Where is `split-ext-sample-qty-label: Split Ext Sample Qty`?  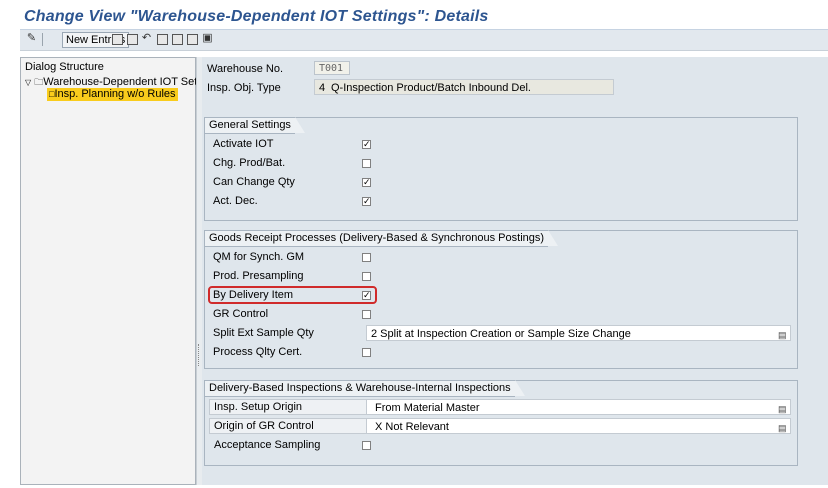
split-ext-sample-qty-label: Split Ext Sample Qty is located at coordinates (263, 333).